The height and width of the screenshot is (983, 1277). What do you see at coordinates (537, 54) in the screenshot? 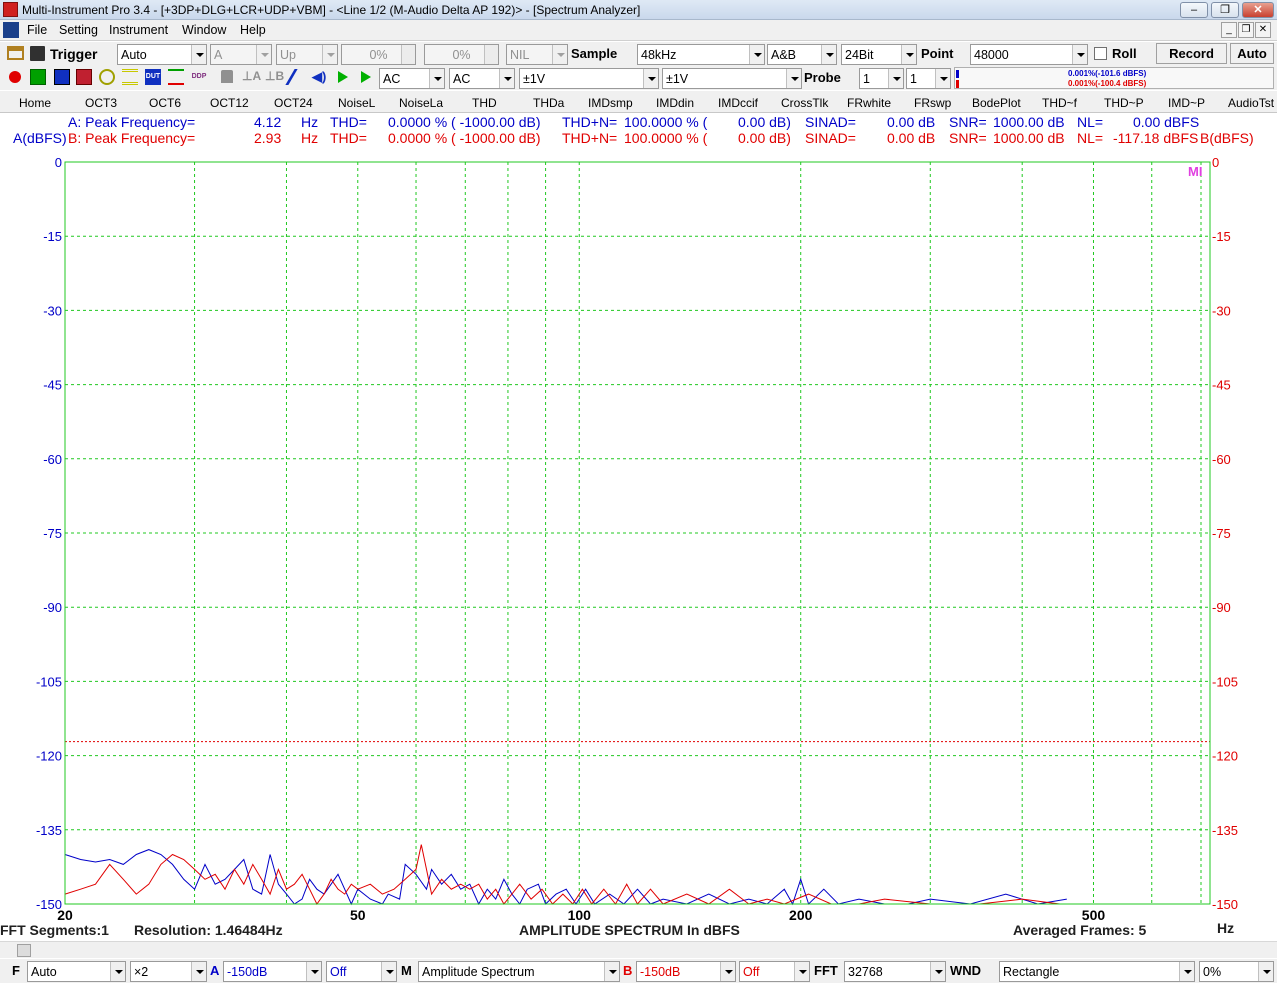
I see `nil-select: NIL` at bounding box center [537, 54].